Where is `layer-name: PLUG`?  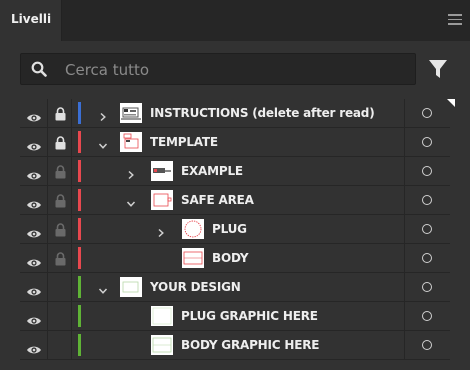 layer-name: PLUG is located at coordinates (229, 229).